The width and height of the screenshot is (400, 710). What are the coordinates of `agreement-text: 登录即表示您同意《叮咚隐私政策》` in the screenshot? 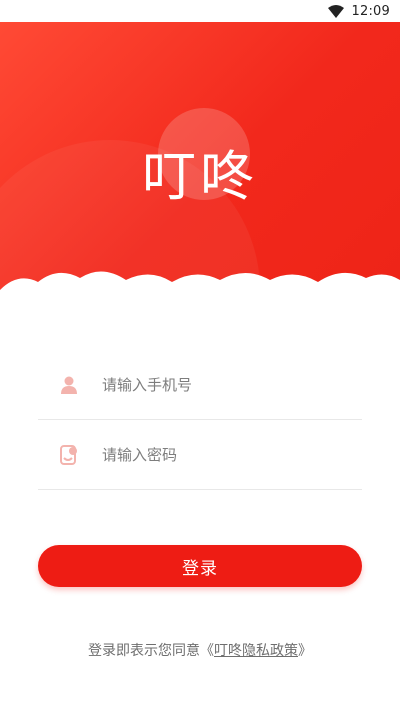 It's located at (200, 650).